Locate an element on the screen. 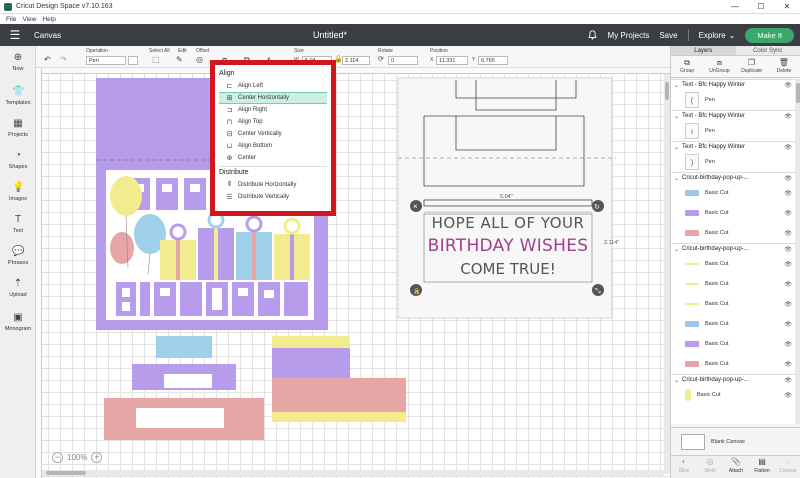  tab-color-sync: Color Sync is located at coordinates (767, 50).